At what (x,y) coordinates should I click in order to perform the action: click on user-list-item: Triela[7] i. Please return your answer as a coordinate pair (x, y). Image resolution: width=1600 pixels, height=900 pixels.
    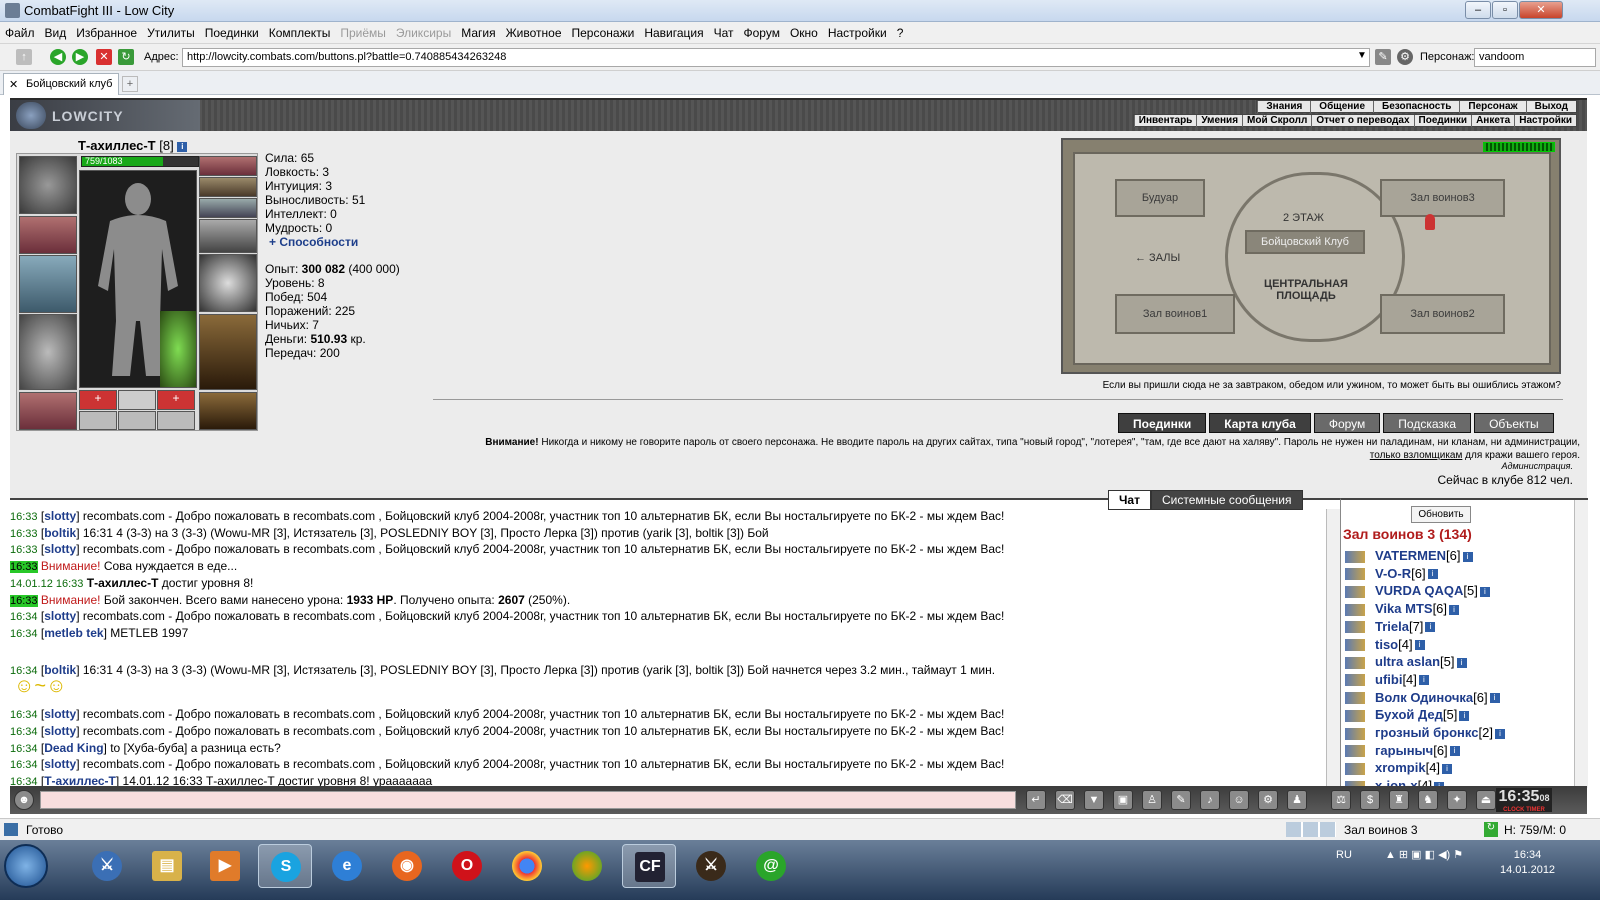
    Looking at the image, I should click on (1425, 627).